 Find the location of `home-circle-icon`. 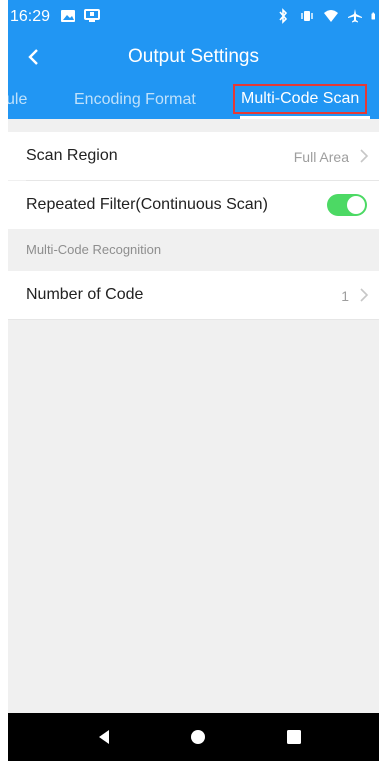

home-circle-icon is located at coordinates (198, 737).